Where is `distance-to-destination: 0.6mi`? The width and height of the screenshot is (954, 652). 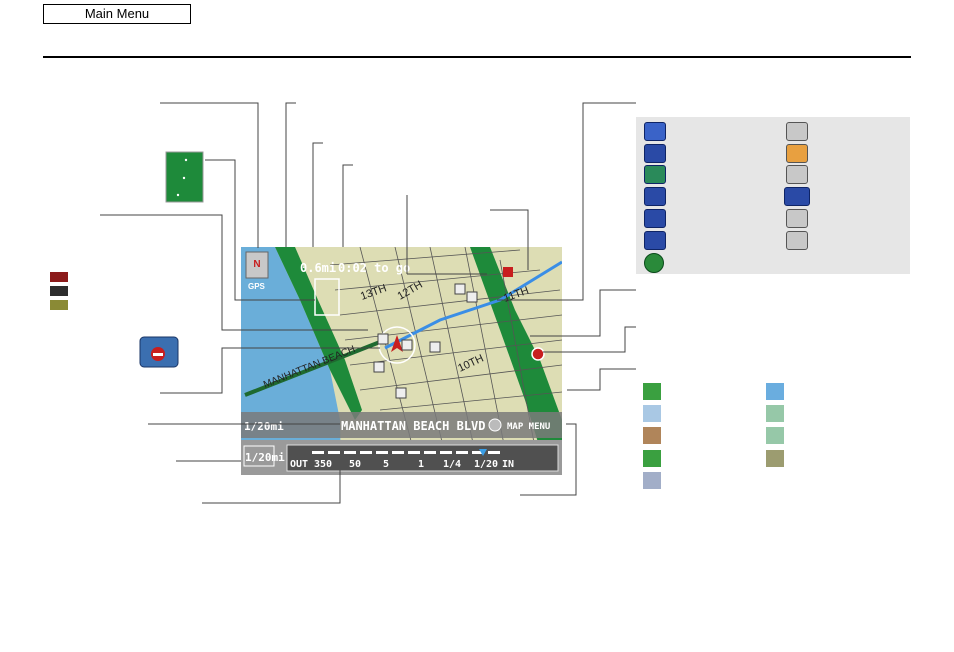 distance-to-destination: 0.6mi is located at coordinates (318, 268).